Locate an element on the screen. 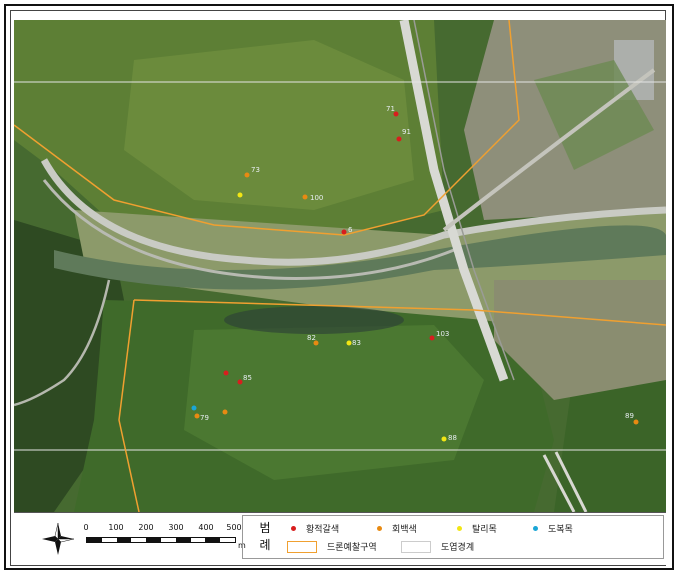  legend-item-reddish-brown: 황적갈색 is located at coordinates (315, 528).